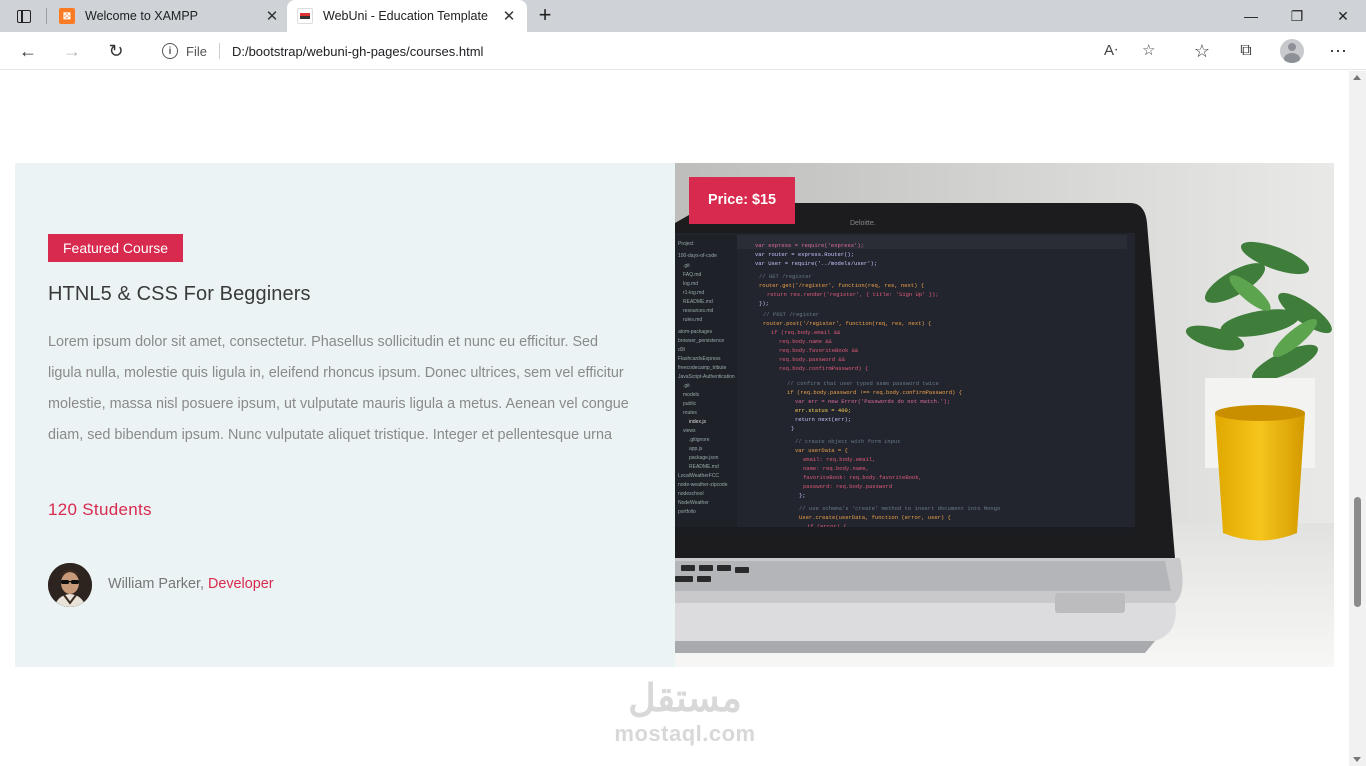 The width and height of the screenshot is (1366, 766). What do you see at coordinates (689, 431) in the screenshot?
I see `svg-text: views` at bounding box center [689, 431].